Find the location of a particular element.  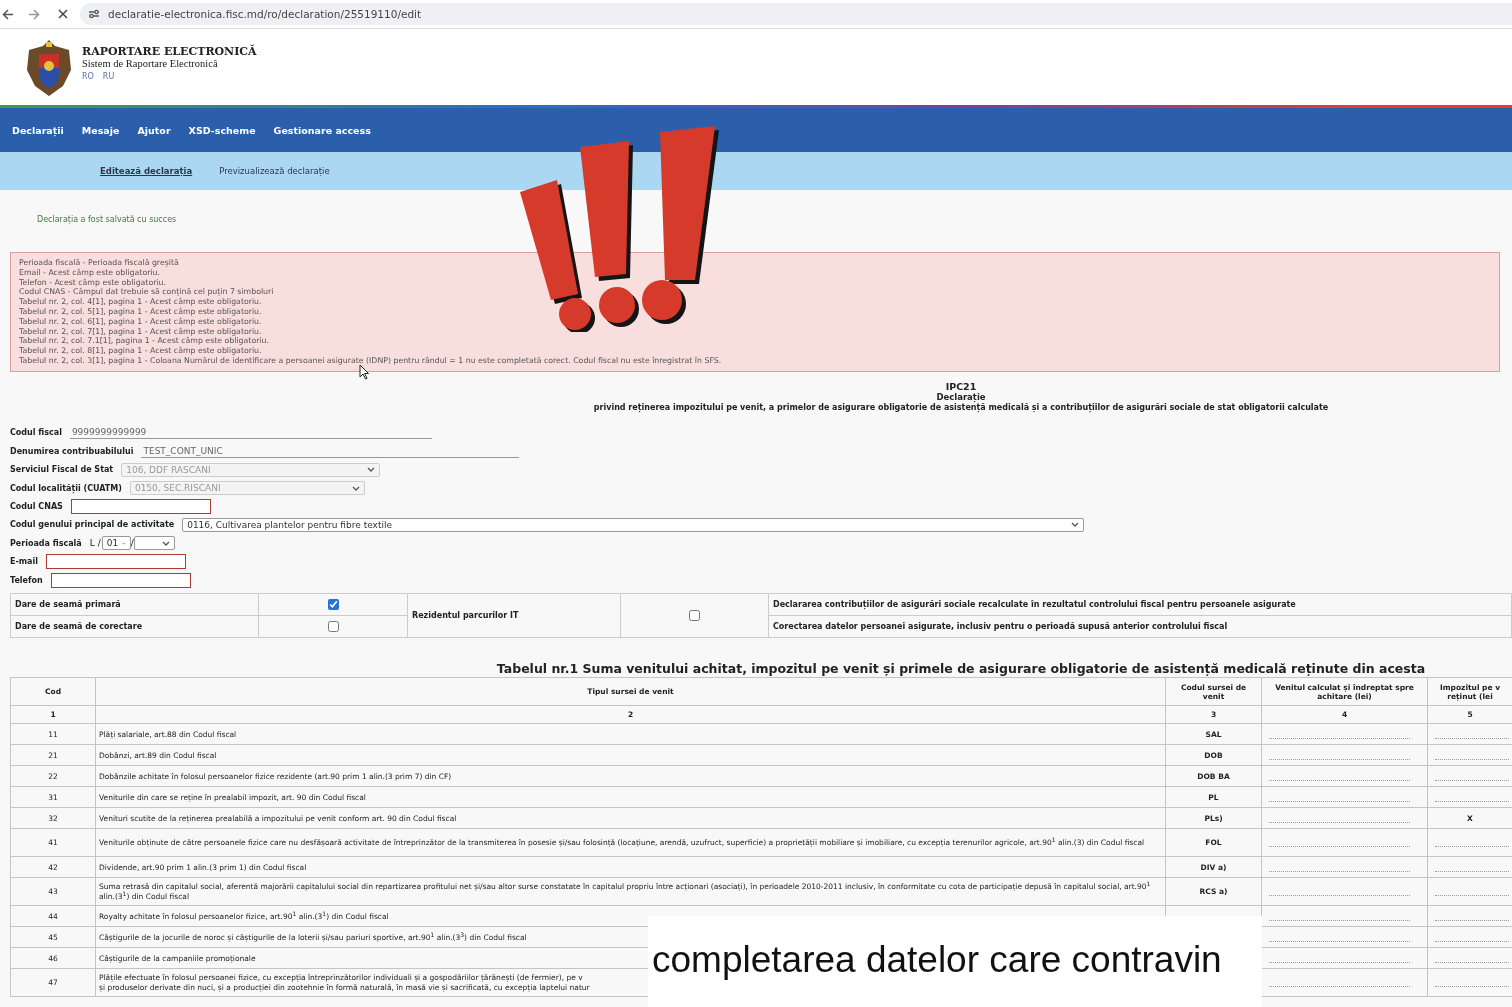

field-label: Codul CNAS is located at coordinates (36, 506).